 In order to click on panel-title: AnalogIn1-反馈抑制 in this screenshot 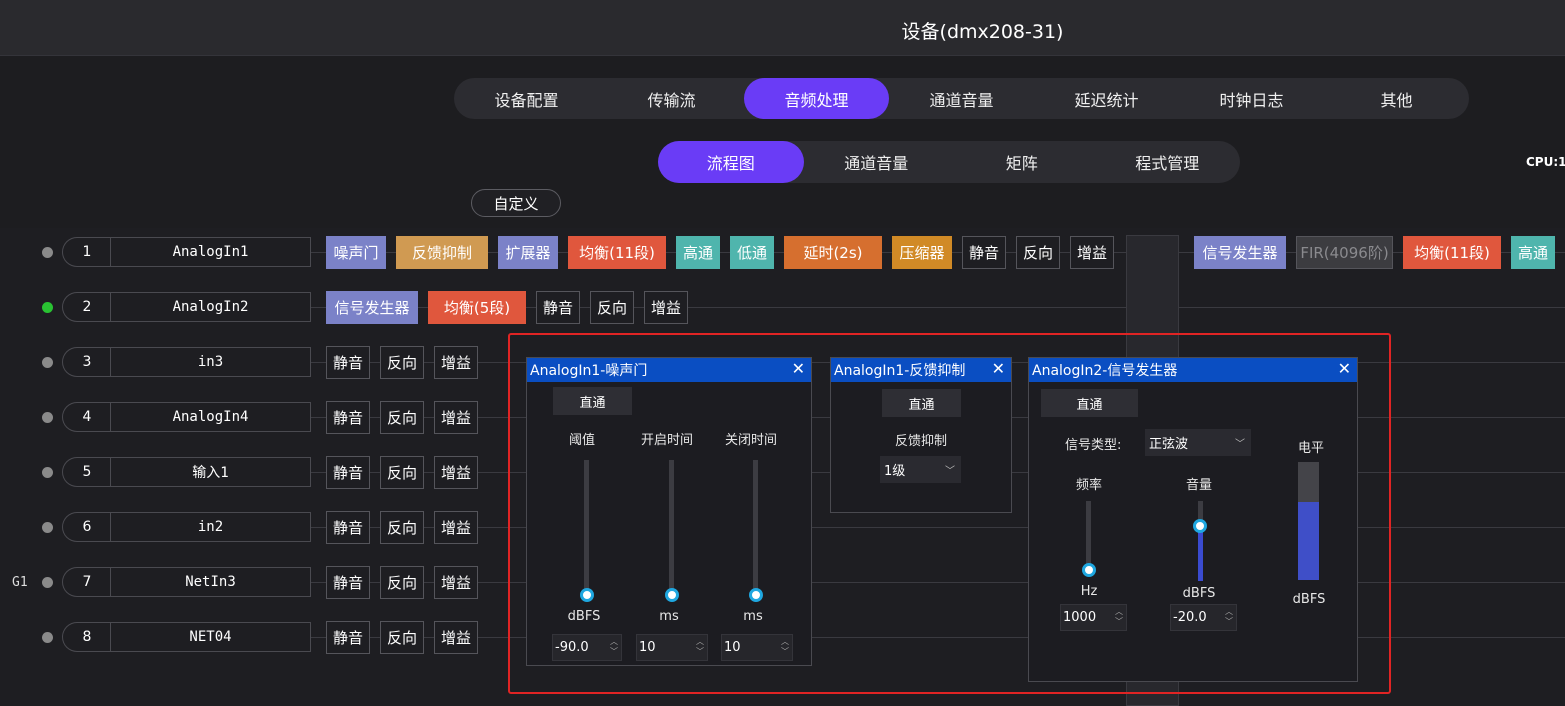, I will do `click(900, 371)`.